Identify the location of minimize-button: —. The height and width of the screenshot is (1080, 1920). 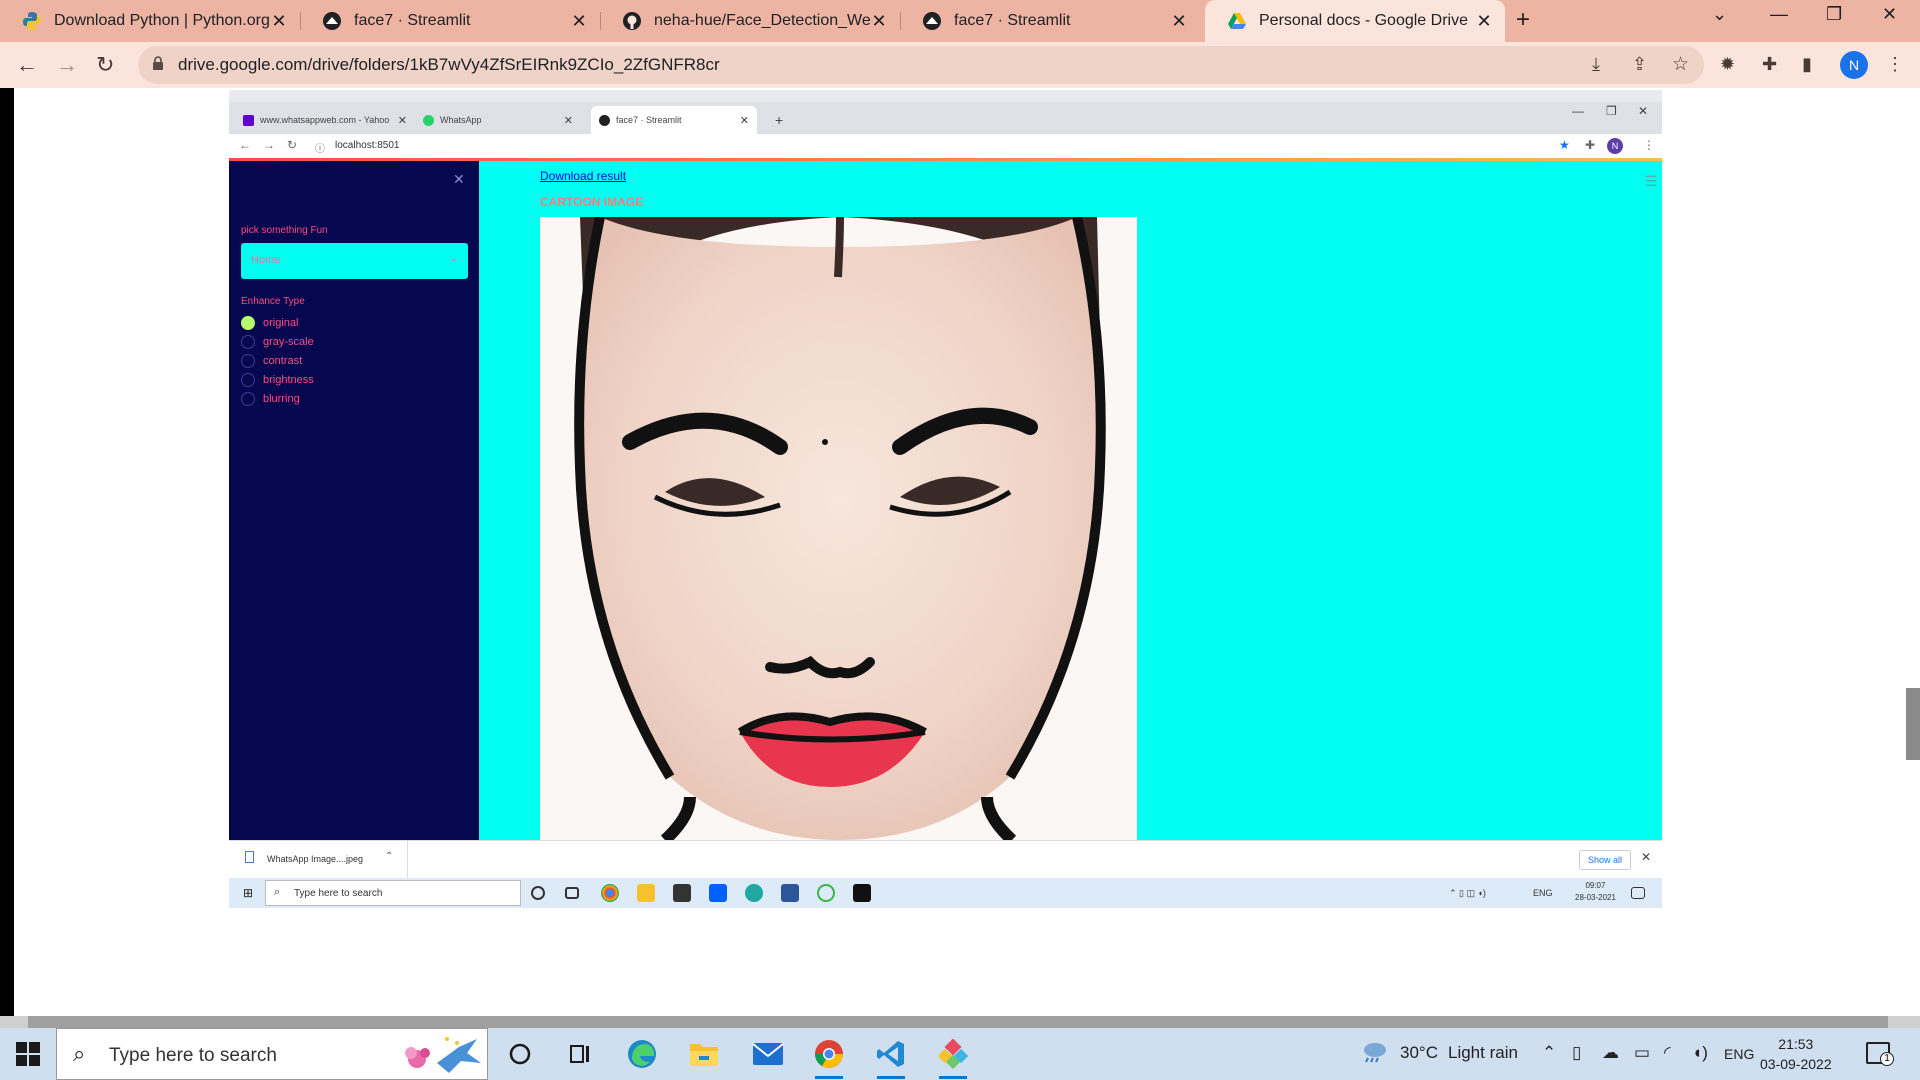
(1779, 14).